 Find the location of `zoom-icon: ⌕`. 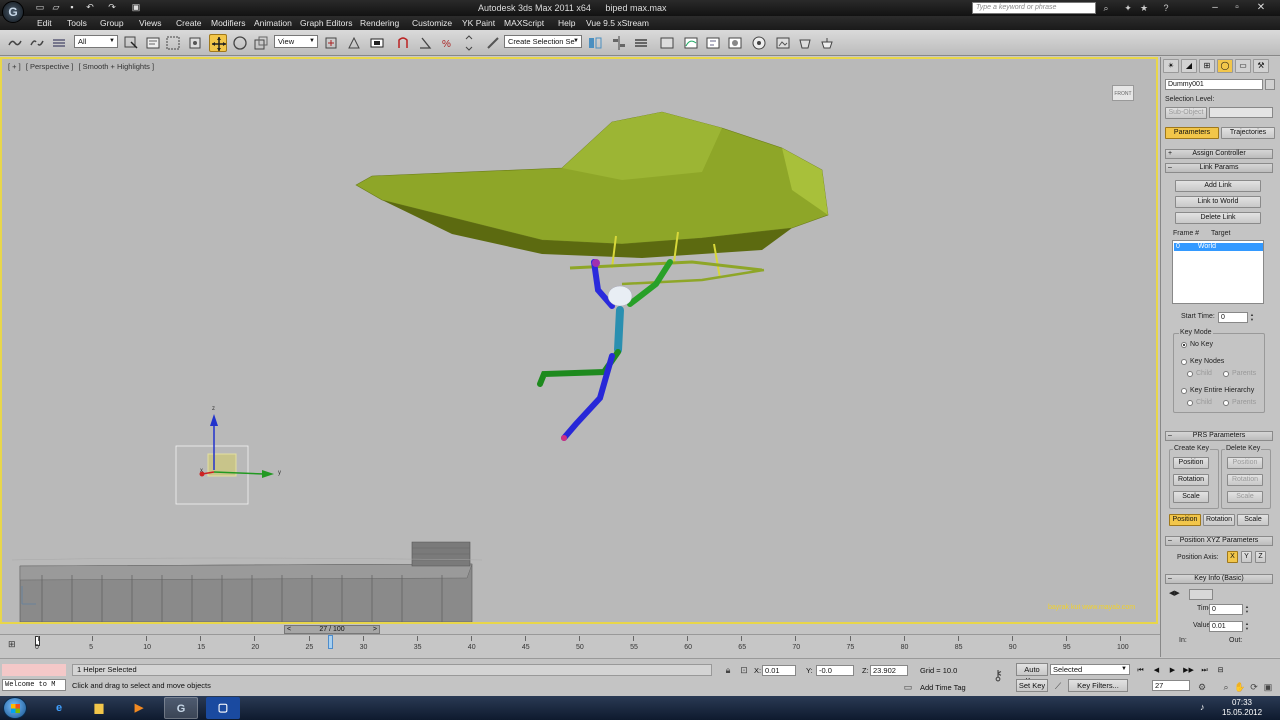

zoom-icon: ⌕ is located at coordinates (1226, 687).